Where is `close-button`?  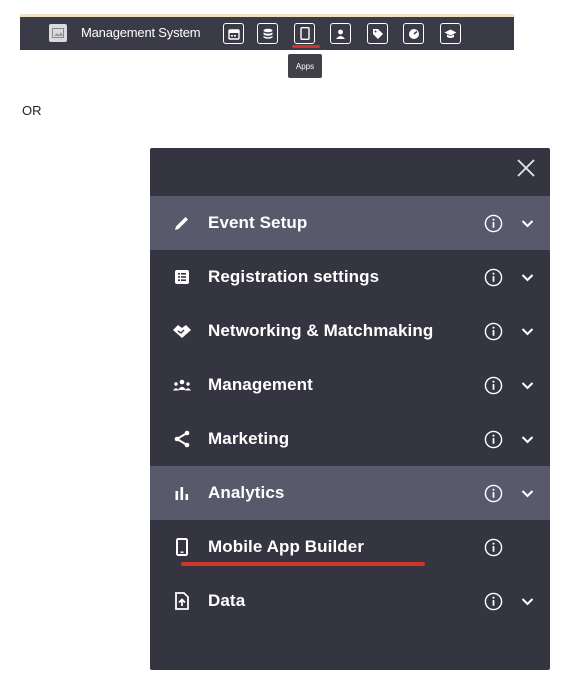 close-button is located at coordinates (526, 168).